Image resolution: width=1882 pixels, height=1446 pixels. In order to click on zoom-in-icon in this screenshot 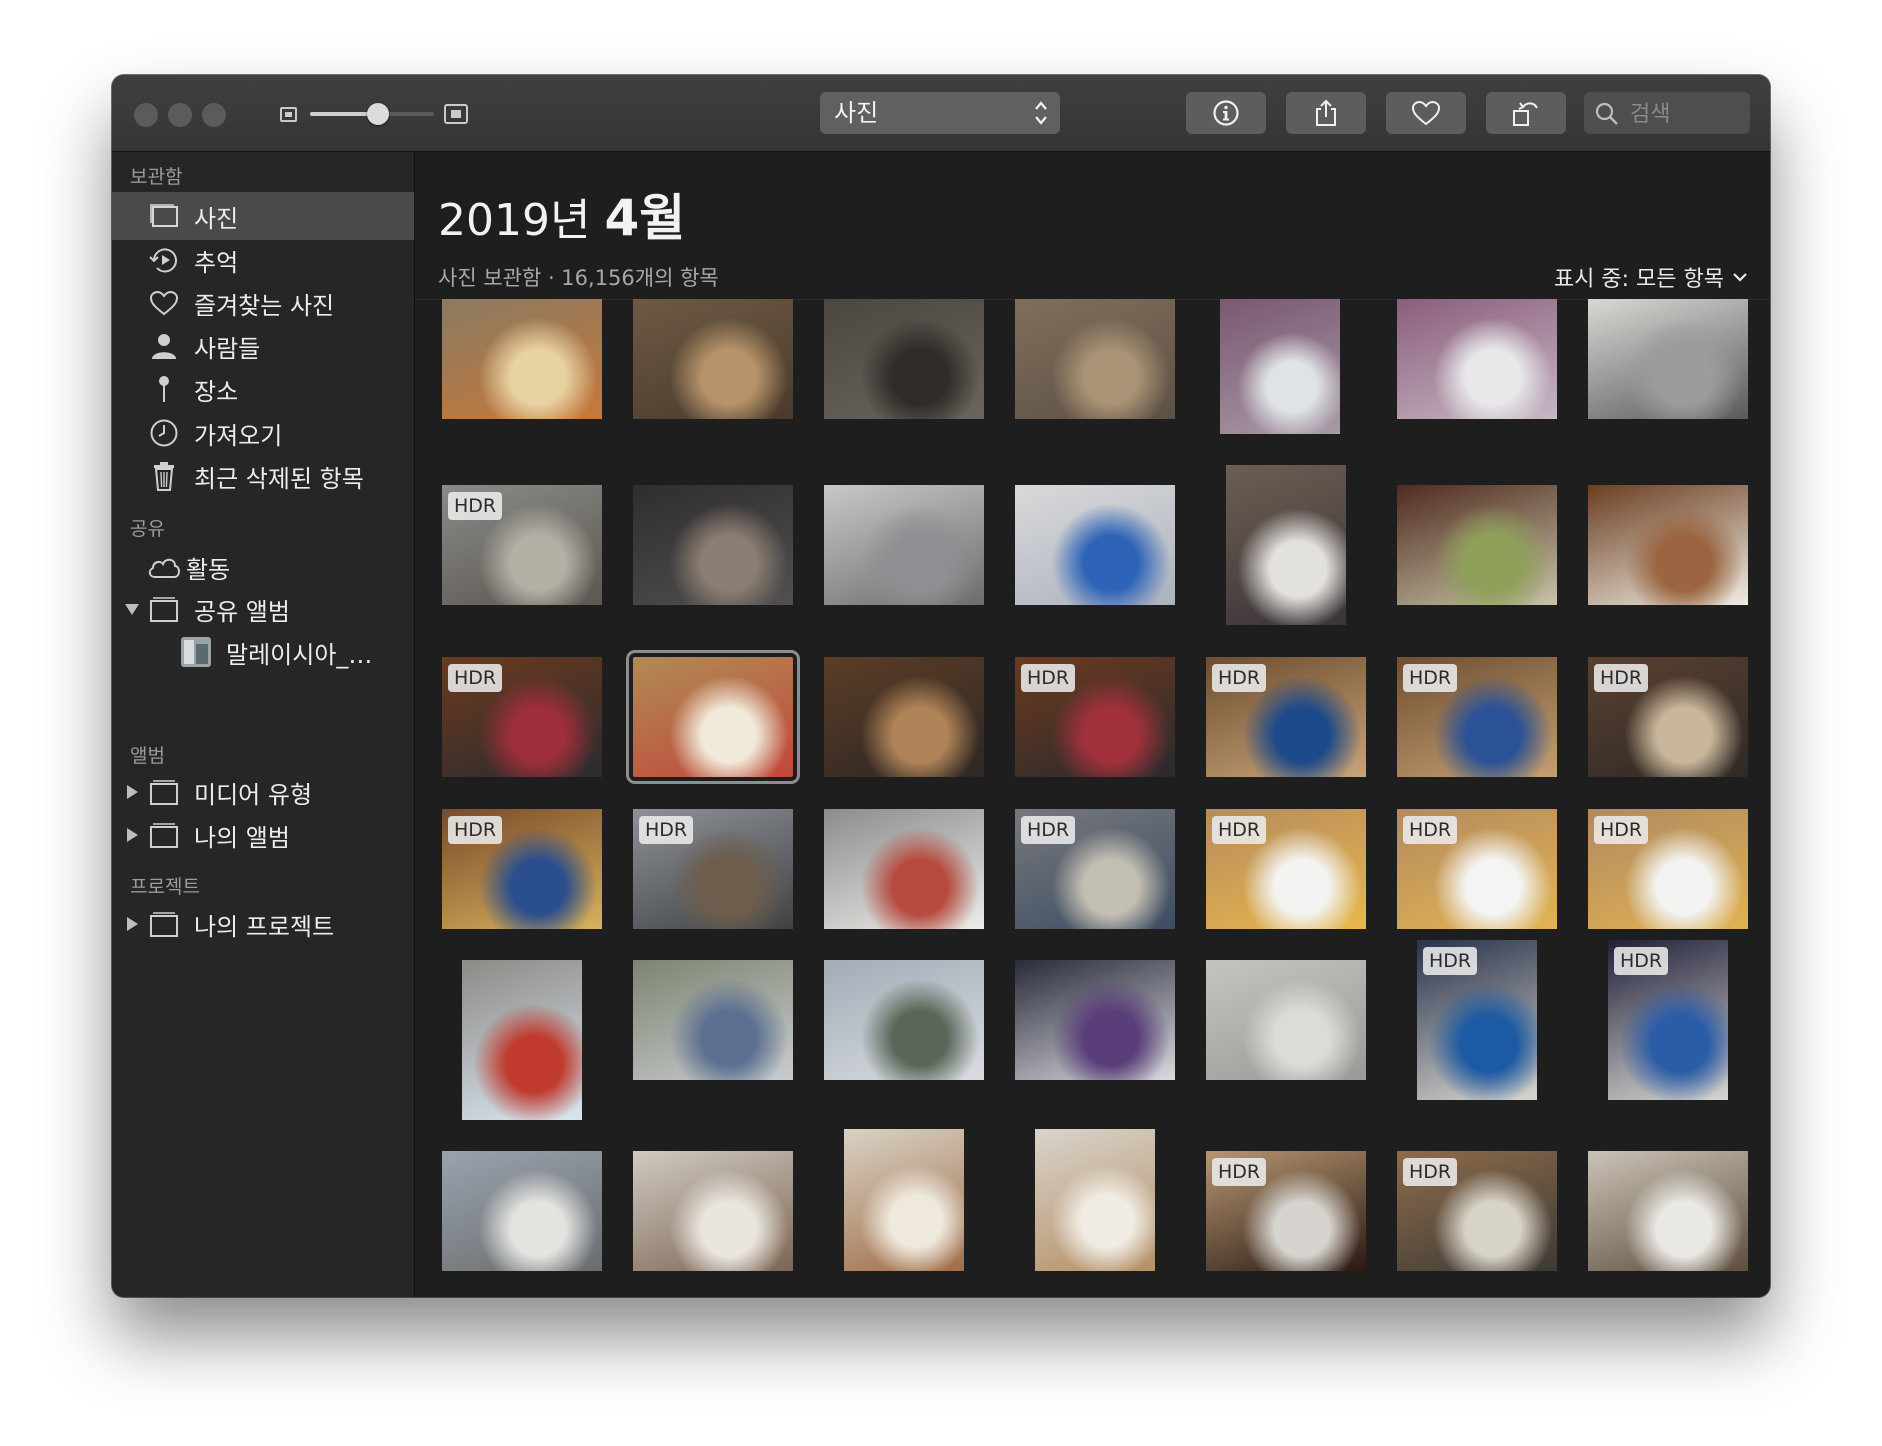, I will do `click(456, 114)`.